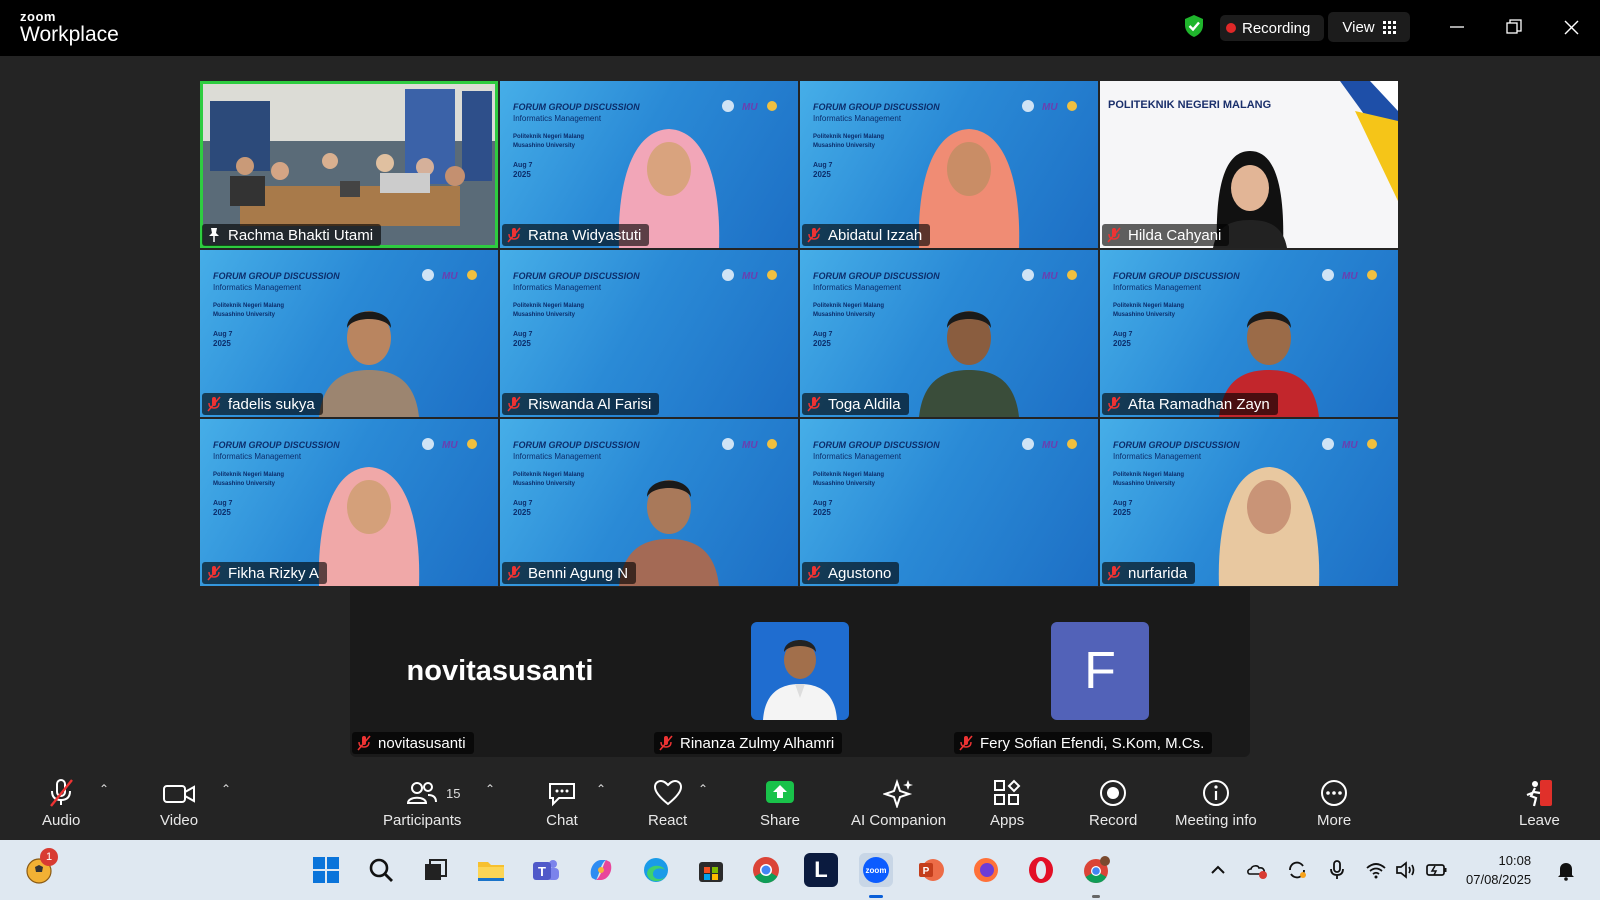 The height and width of the screenshot is (900, 1600). I want to click on view-label: View, so click(1358, 27).